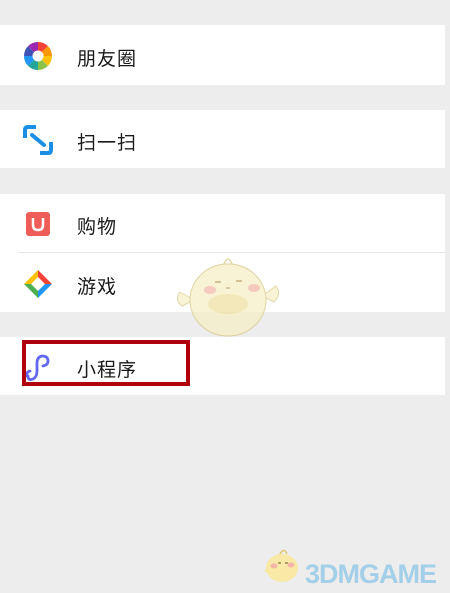  What do you see at coordinates (97, 287) in the screenshot?
I see `games-label: 游戏` at bounding box center [97, 287].